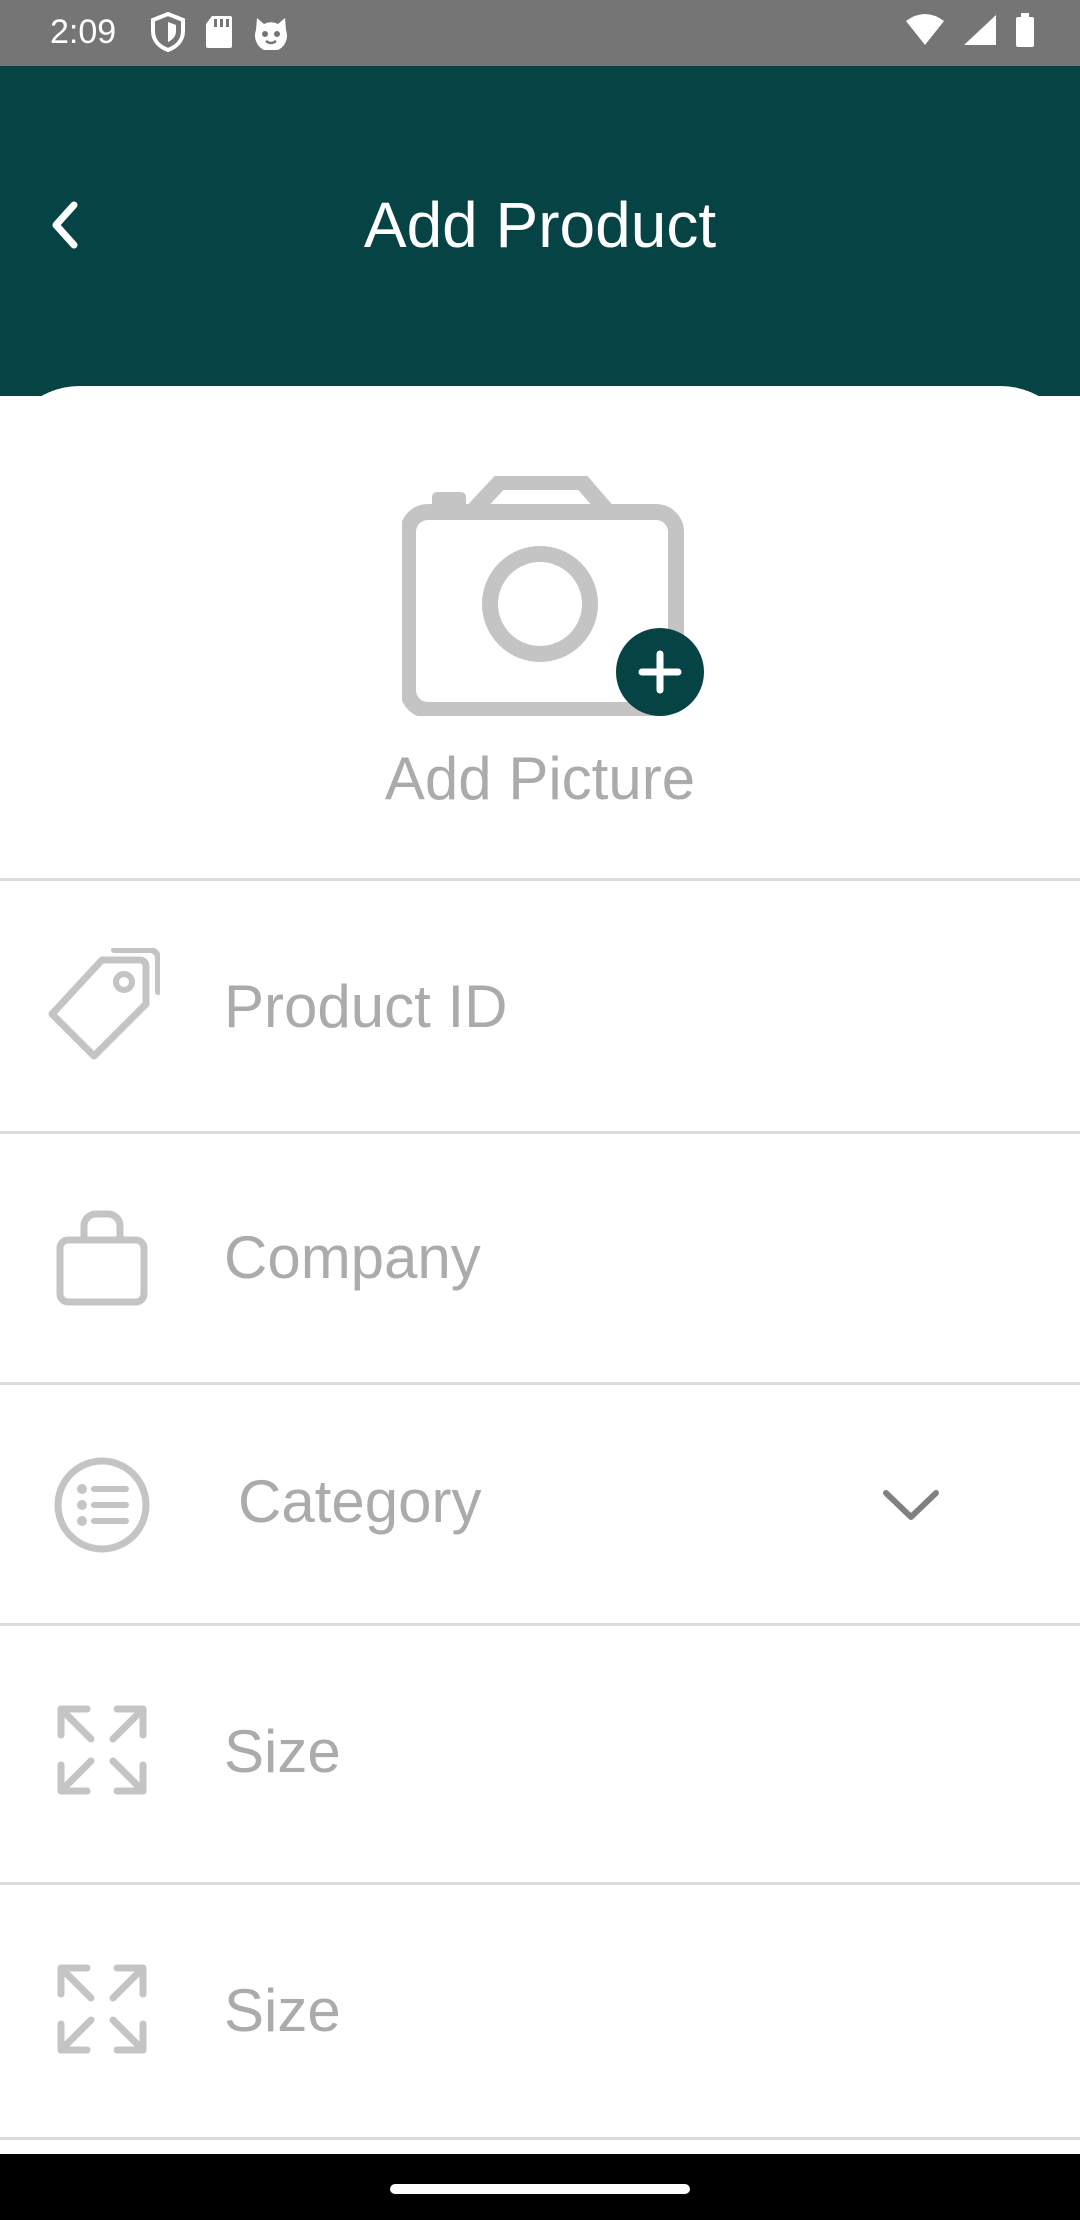 Image resolution: width=1080 pixels, height=2220 pixels. What do you see at coordinates (168, 32) in the screenshot?
I see `shield-icon` at bounding box center [168, 32].